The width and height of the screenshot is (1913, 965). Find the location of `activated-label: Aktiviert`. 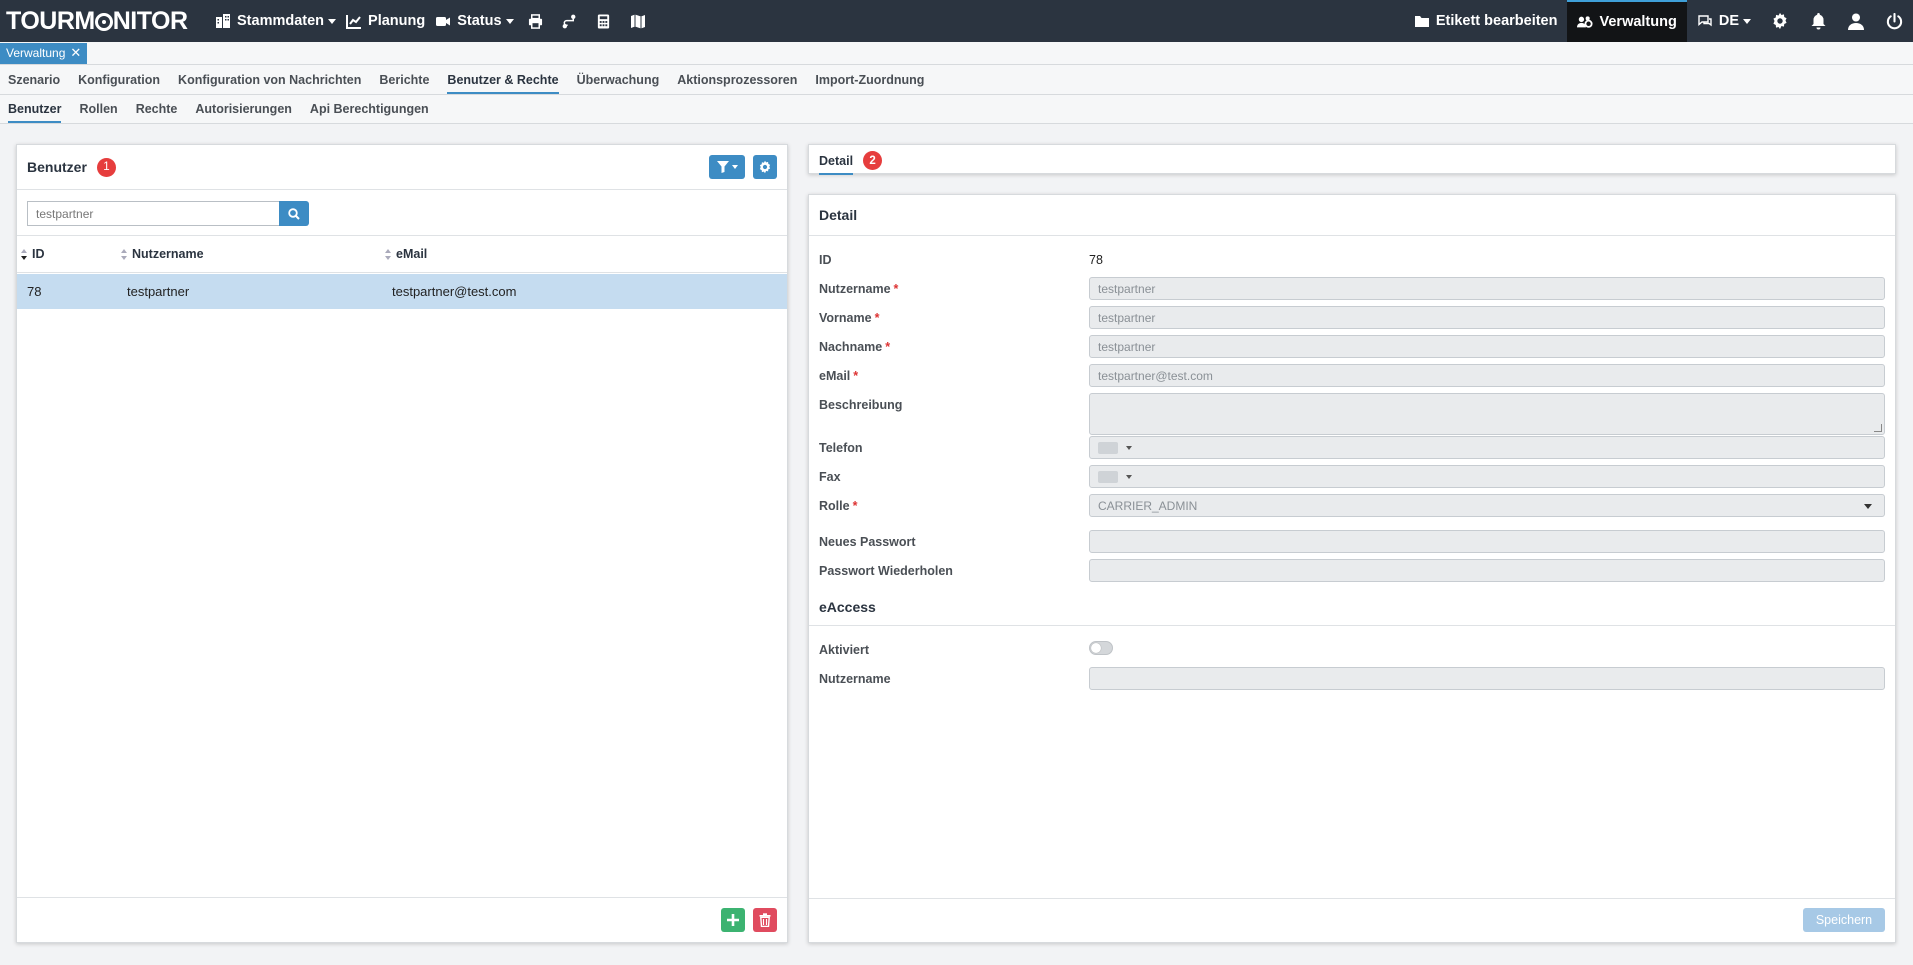

activated-label: Aktiviert is located at coordinates (844, 650).